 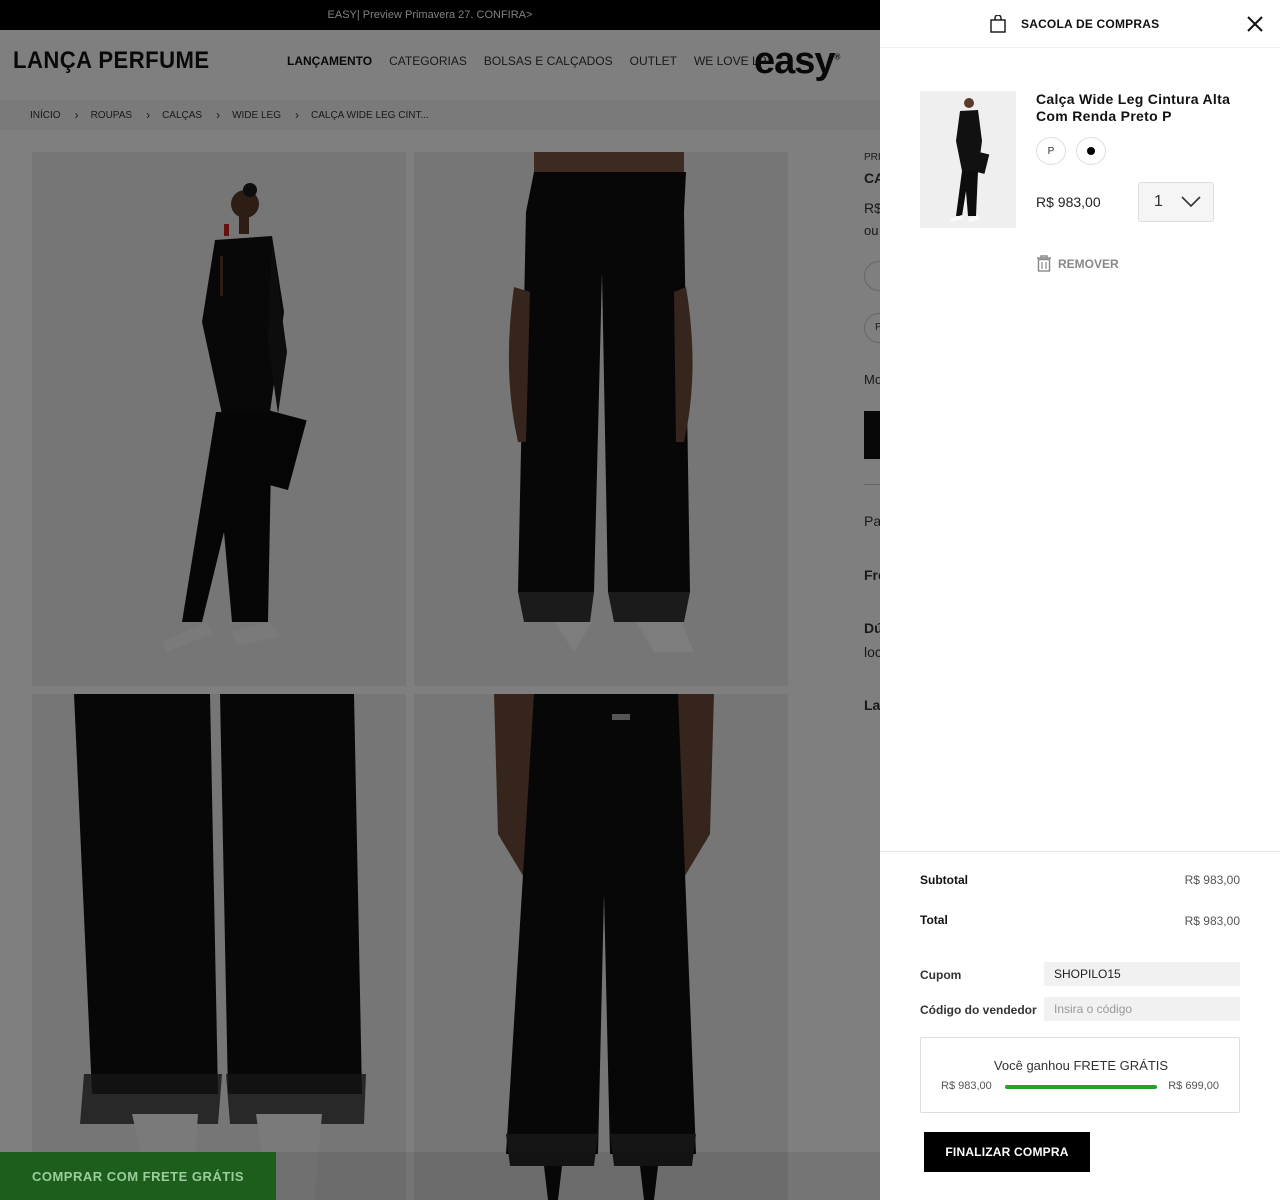 I want to click on subtotal-value: R$ 983,00, so click(x=1212, y=880).